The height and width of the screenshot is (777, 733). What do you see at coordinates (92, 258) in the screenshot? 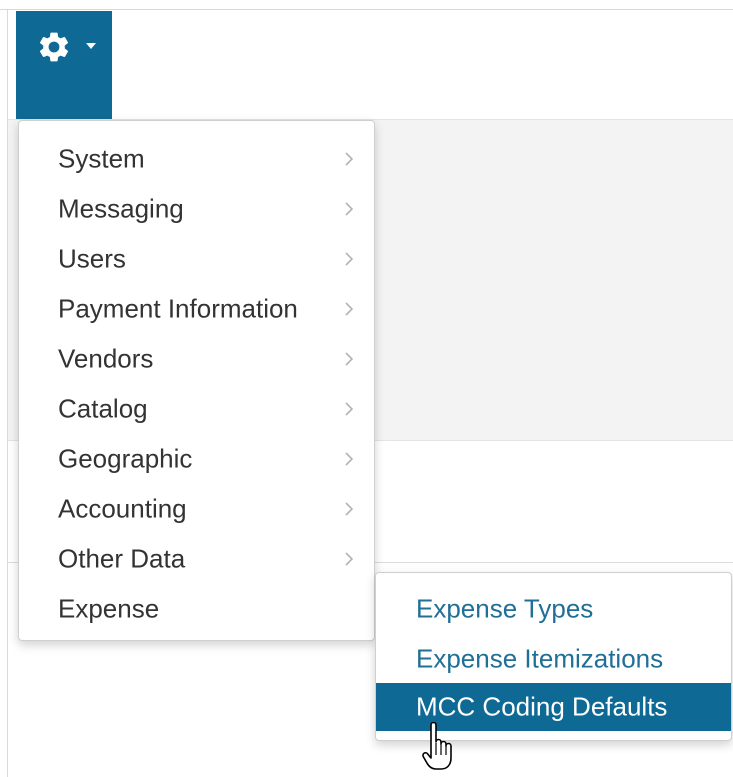
I see `menu-item-label: Users` at bounding box center [92, 258].